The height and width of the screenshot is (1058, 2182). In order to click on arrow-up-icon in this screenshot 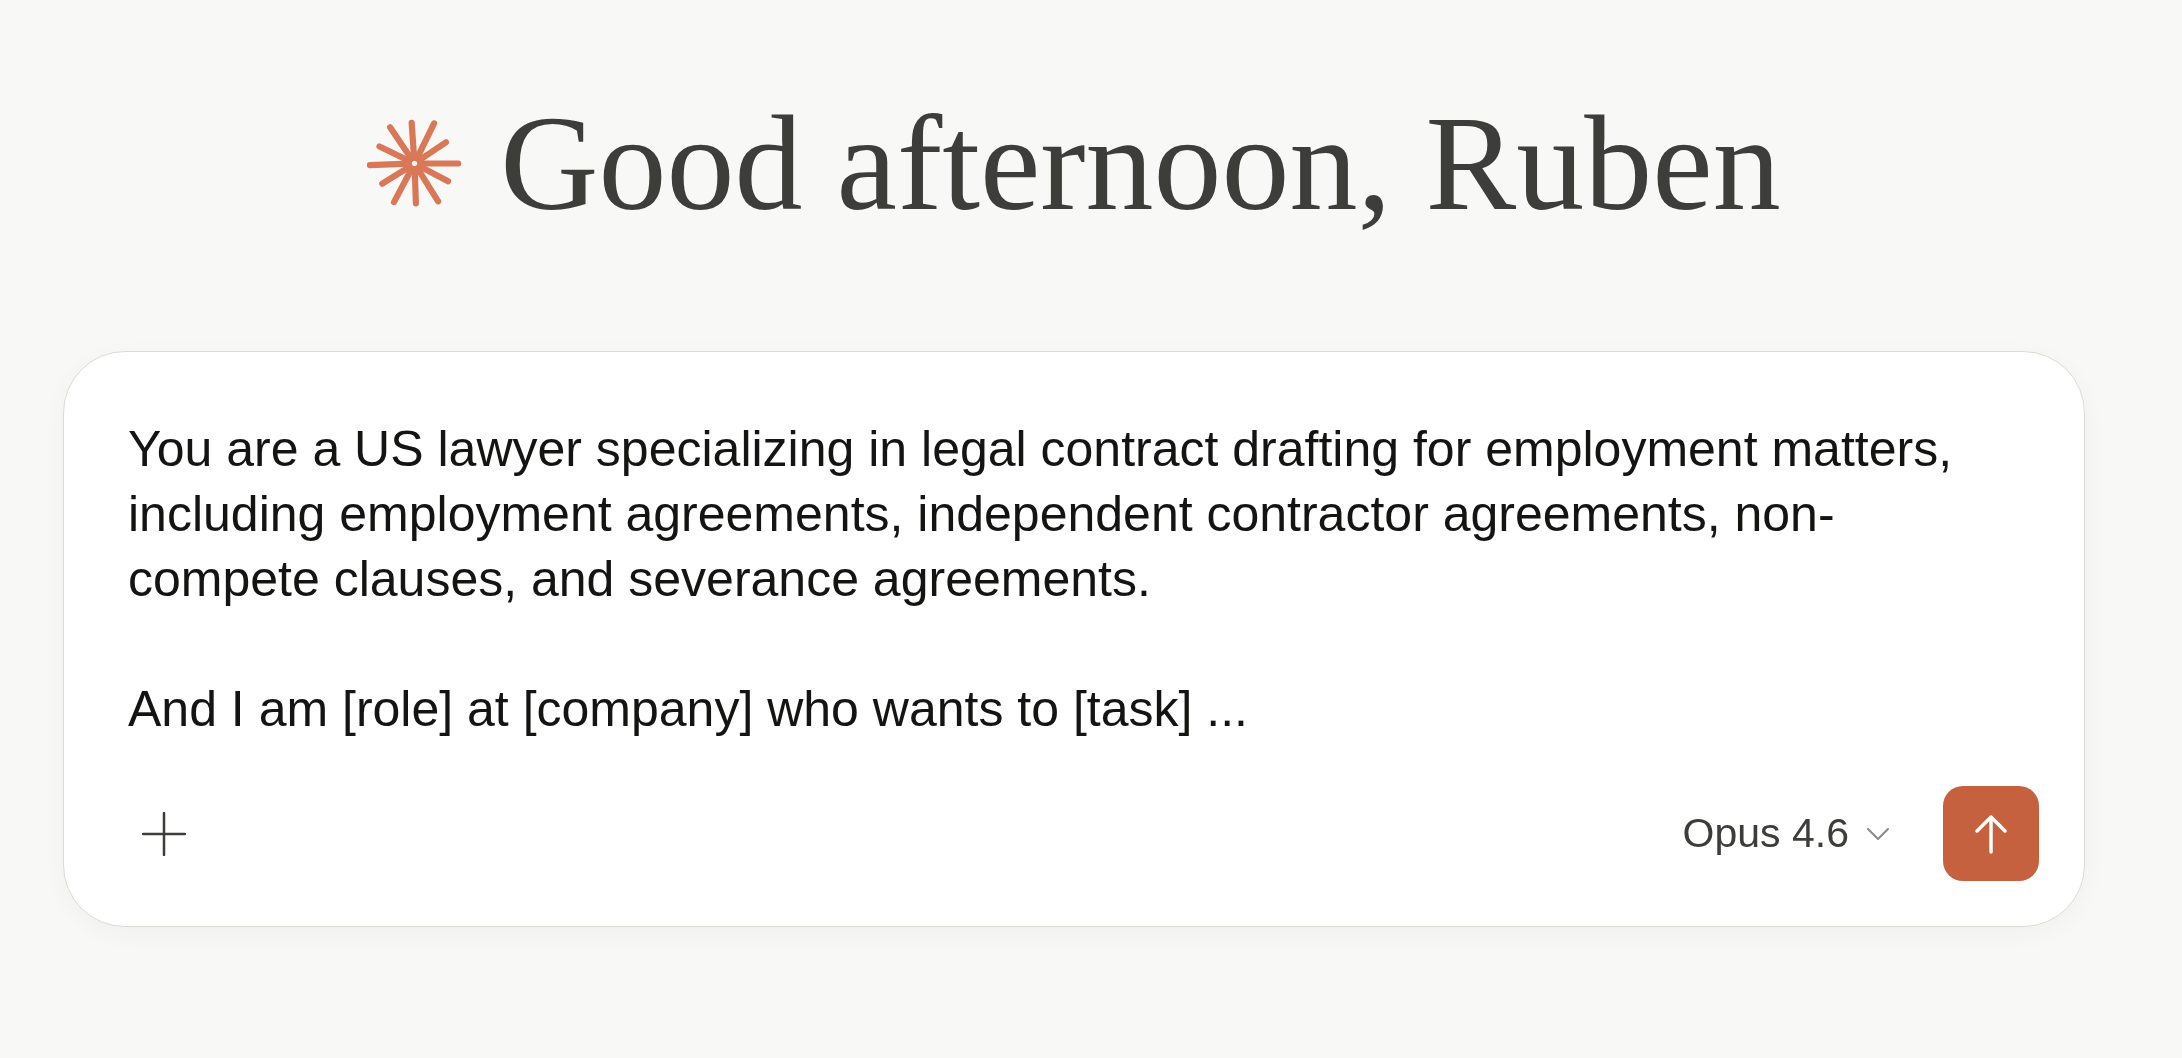, I will do `click(1991, 833)`.